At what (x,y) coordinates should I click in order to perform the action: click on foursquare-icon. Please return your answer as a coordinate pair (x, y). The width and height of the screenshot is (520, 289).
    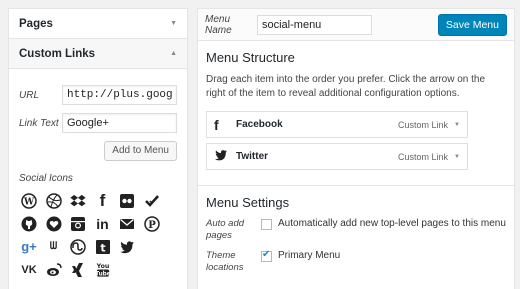
    Looking at the image, I should click on (152, 200).